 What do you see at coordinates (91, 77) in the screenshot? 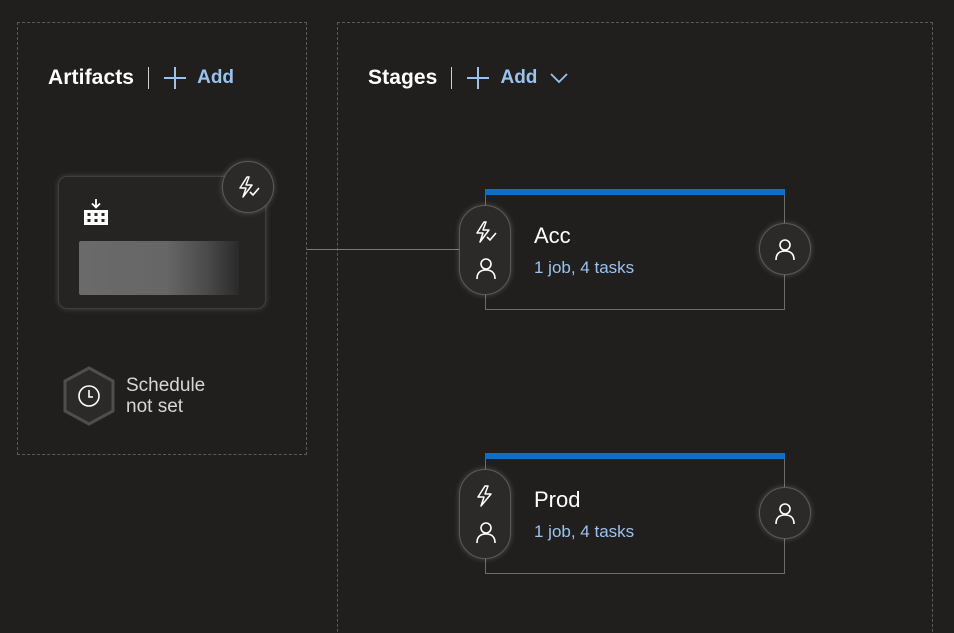
I see `artifacts-title: Artifacts` at bounding box center [91, 77].